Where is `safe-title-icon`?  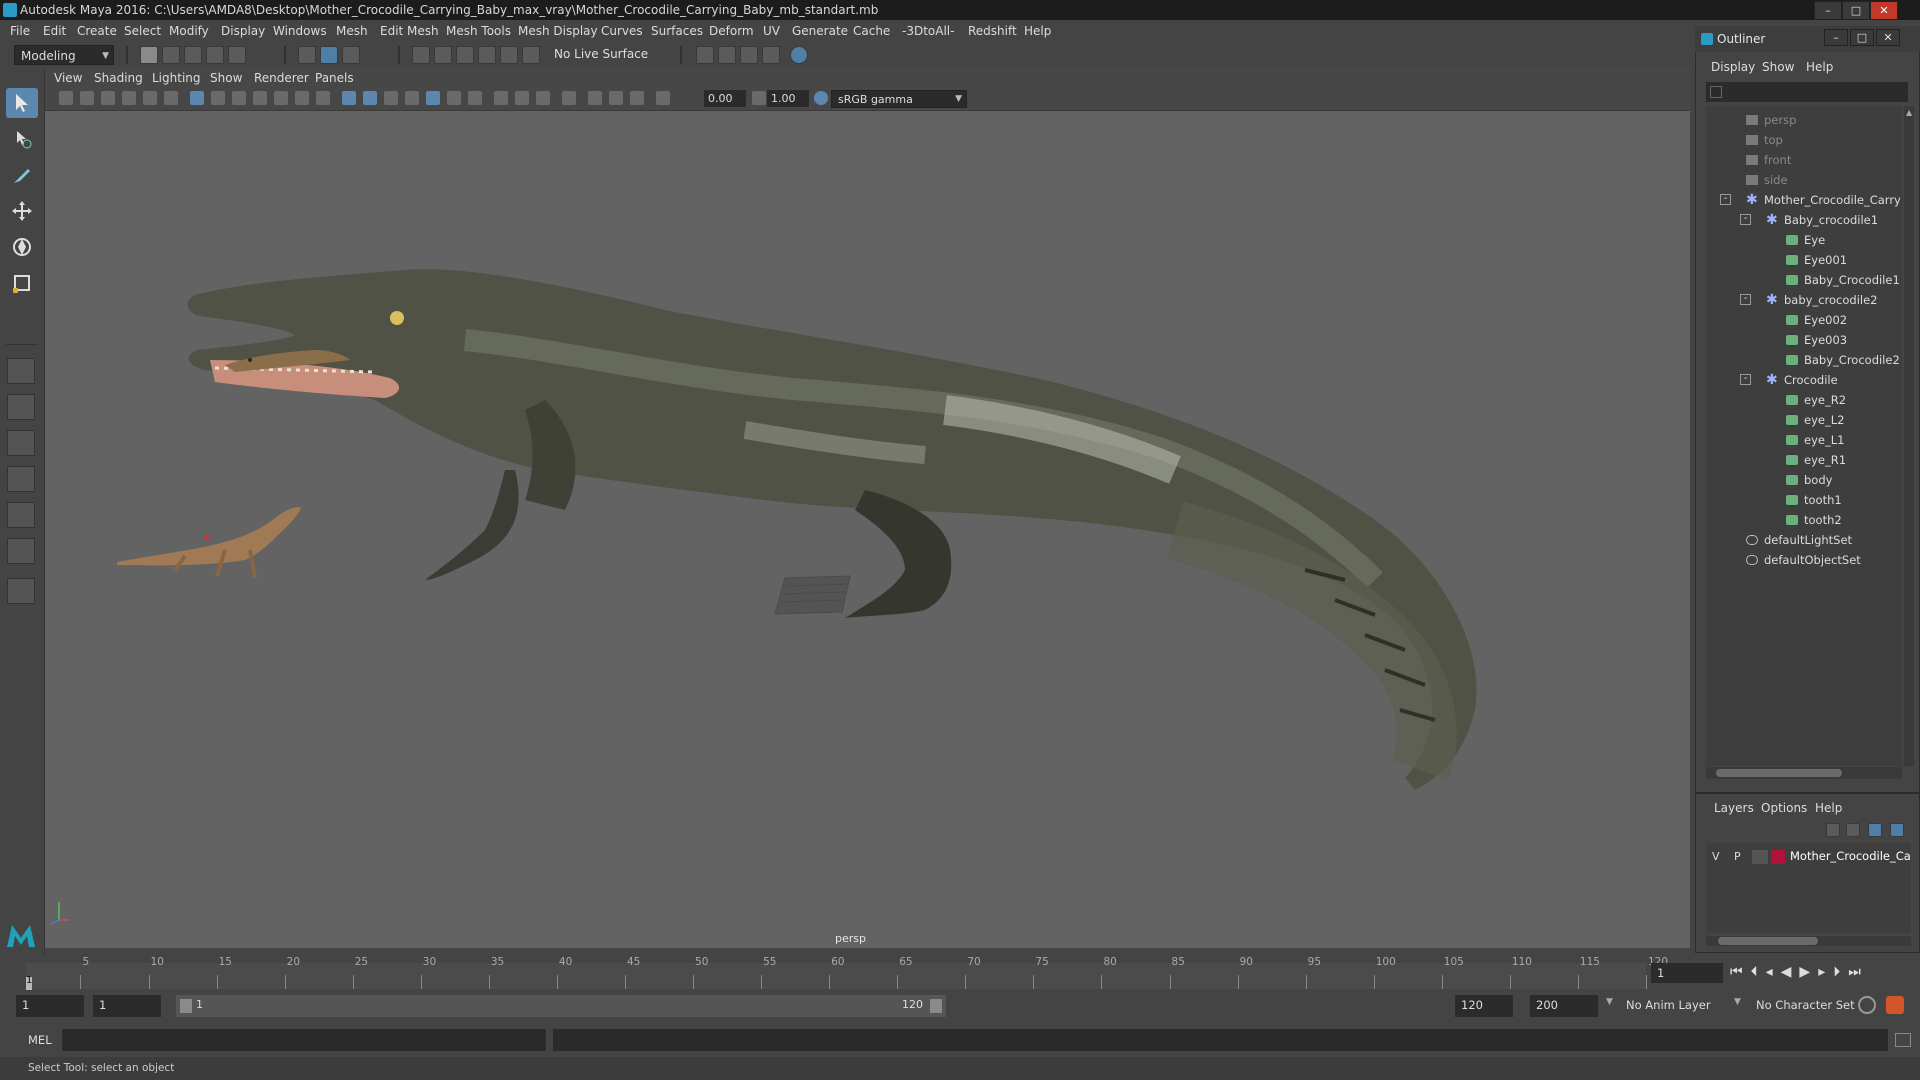 safe-title-icon is located at coordinates (323, 98).